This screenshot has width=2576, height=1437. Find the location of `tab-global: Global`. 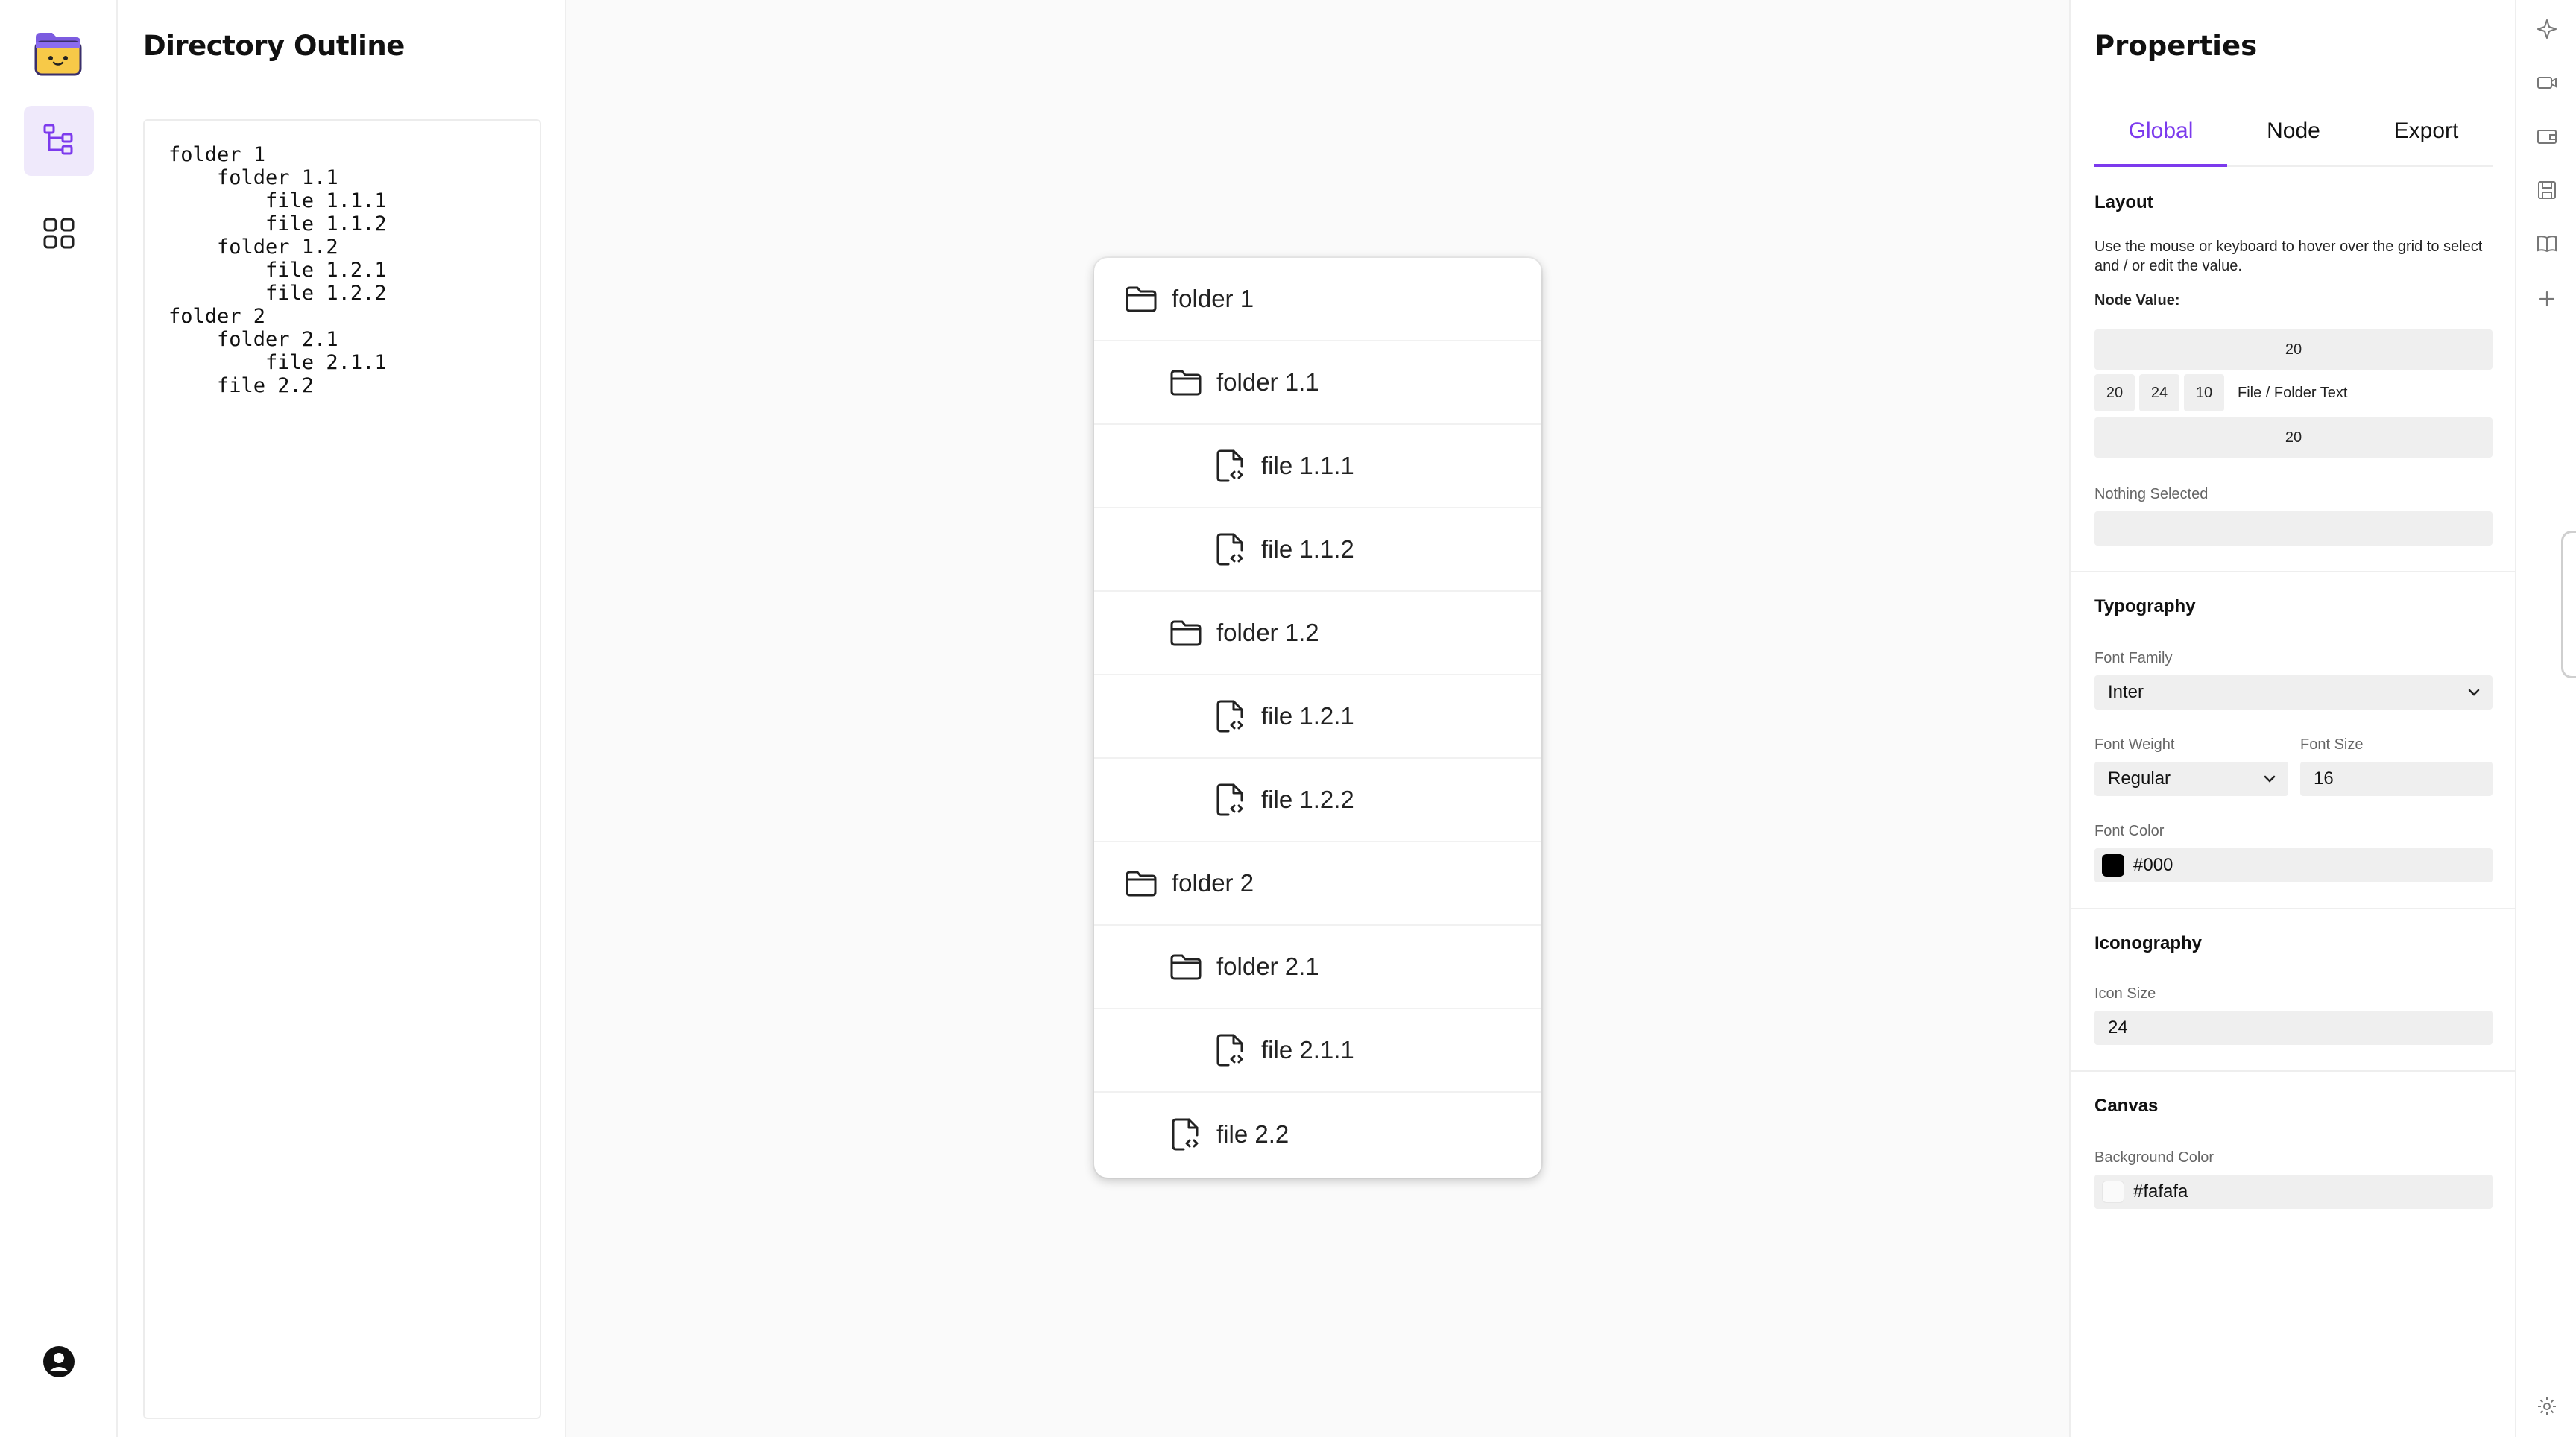

tab-global: Global is located at coordinates (2161, 140).